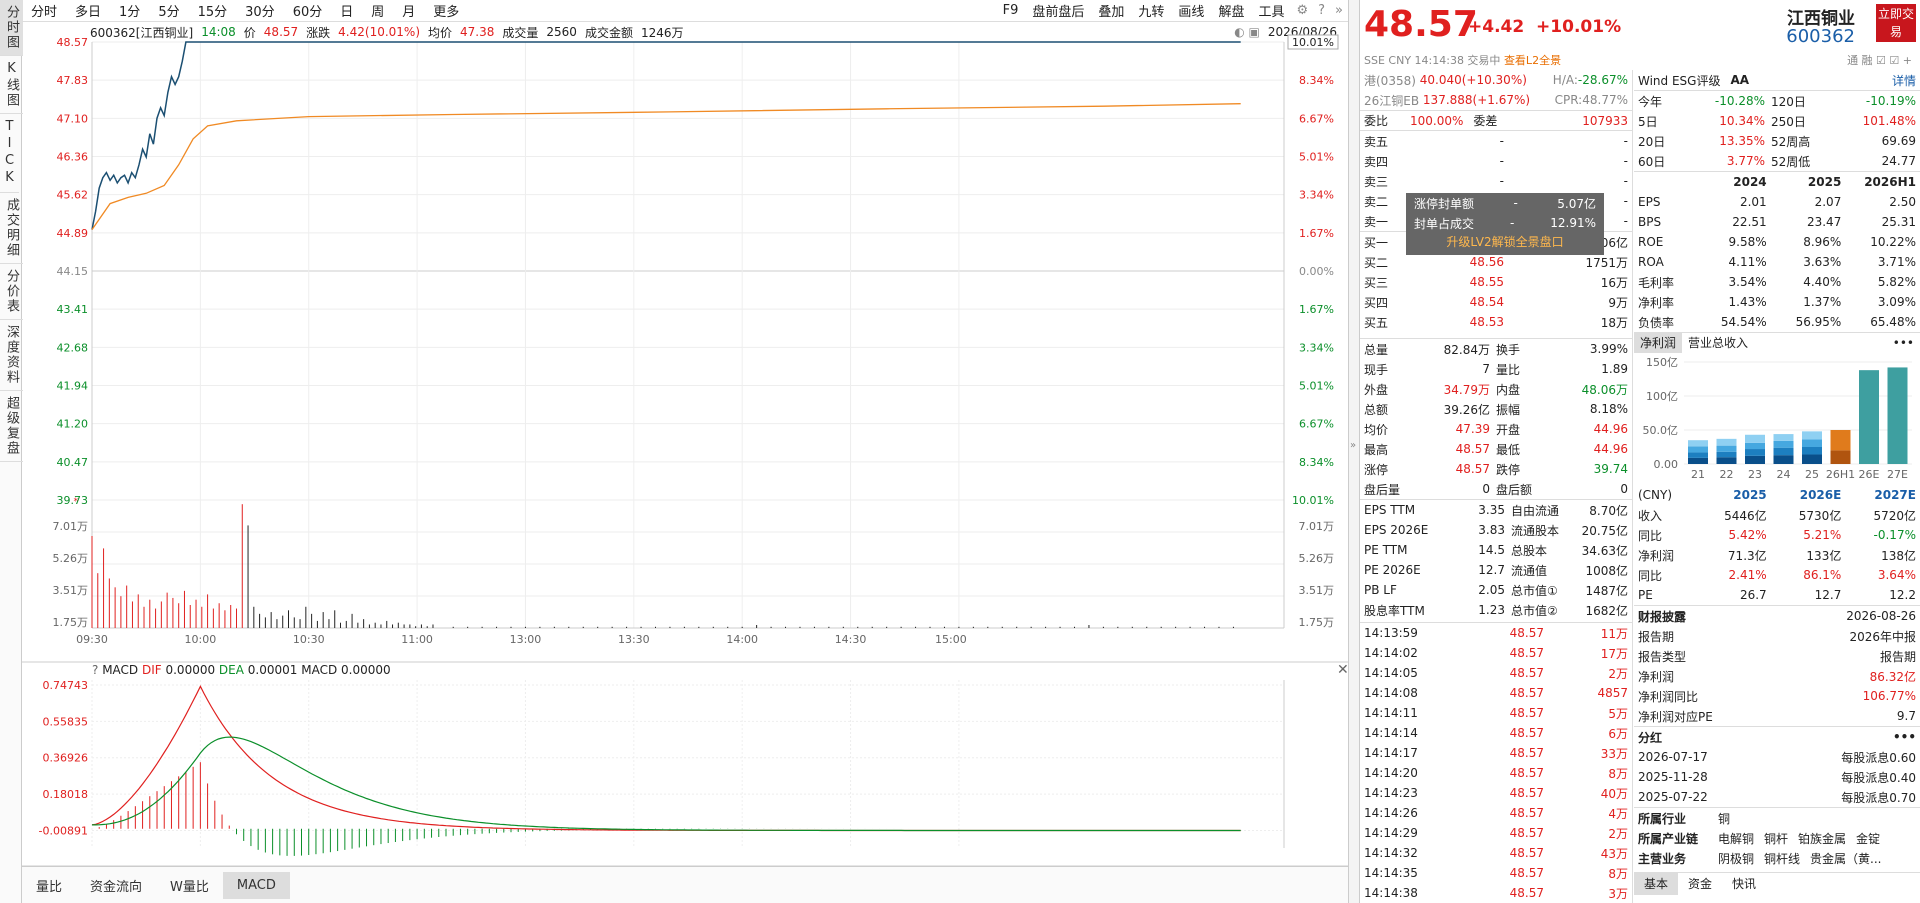 The image size is (1920, 903). I want to click on info-tab: 快讯, so click(1744, 883).